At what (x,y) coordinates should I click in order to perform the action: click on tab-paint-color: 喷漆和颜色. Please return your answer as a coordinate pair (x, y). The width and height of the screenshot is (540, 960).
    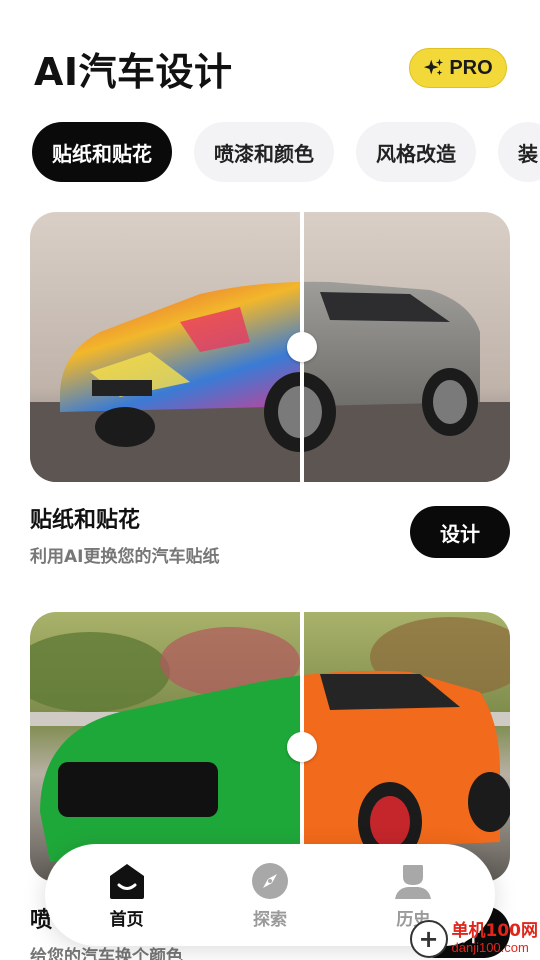
    Looking at the image, I should click on (264, 152).